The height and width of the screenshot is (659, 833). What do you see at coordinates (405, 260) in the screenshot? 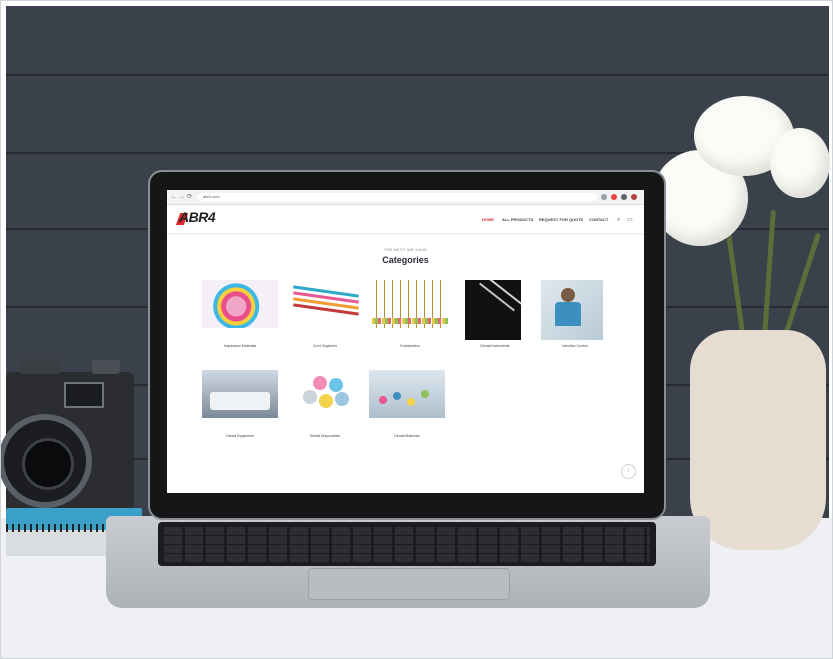
I see `section-heading: Categories` at bounding box center [405, 260].